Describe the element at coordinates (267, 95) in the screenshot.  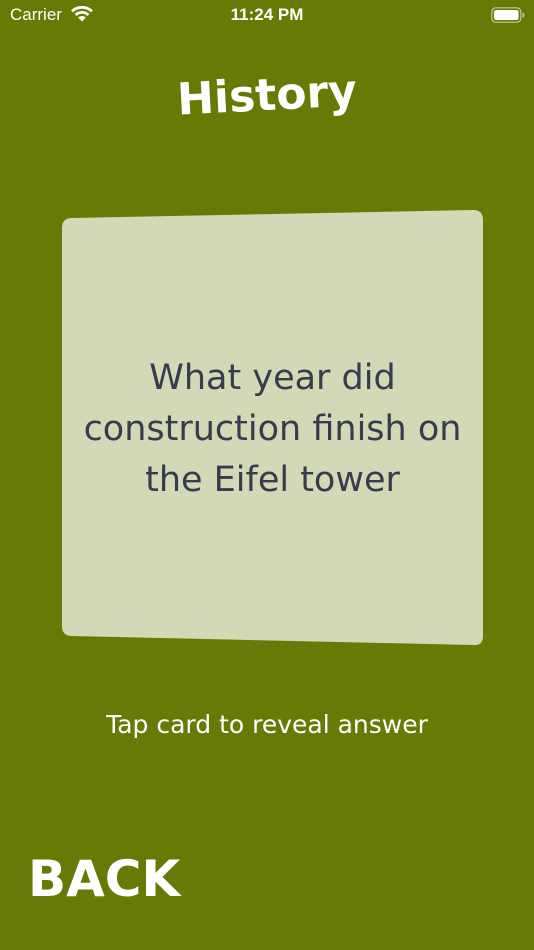
I see `category-title: History` at that location.